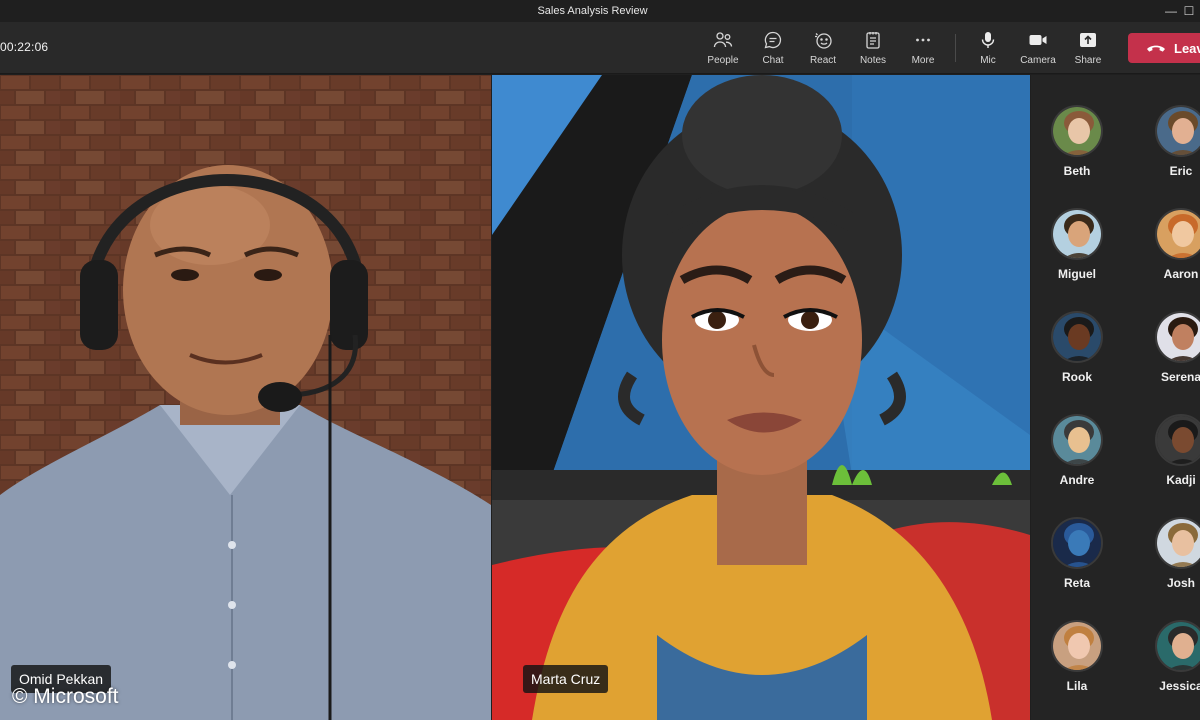 The image size is (1200, 720). I want to click on chat-button: Chat, so click(773, 49).